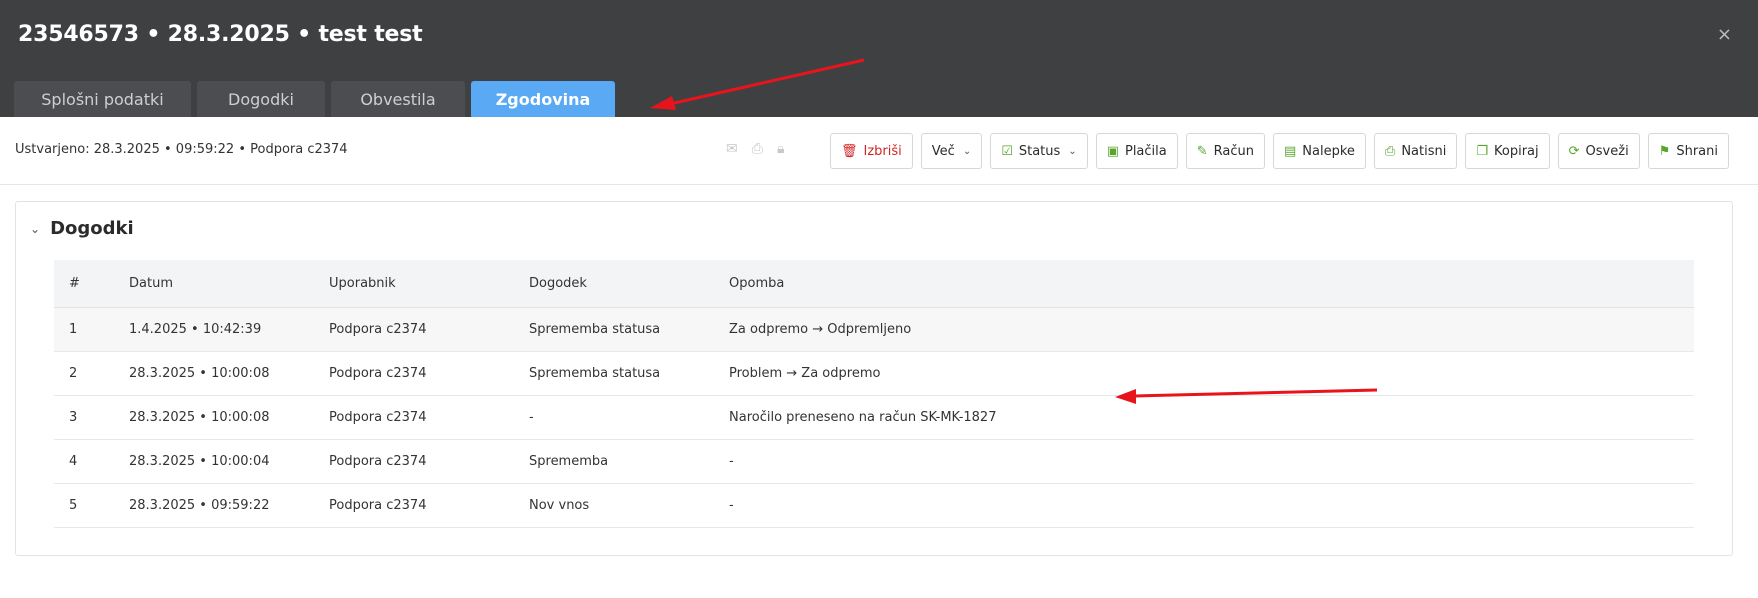 Image resolution: width=1758 pixels, height=598 pixels. Describe the element at coordinates (849, 151) in the screenshot. I see `trash-icon: 🗑︎` at that location.